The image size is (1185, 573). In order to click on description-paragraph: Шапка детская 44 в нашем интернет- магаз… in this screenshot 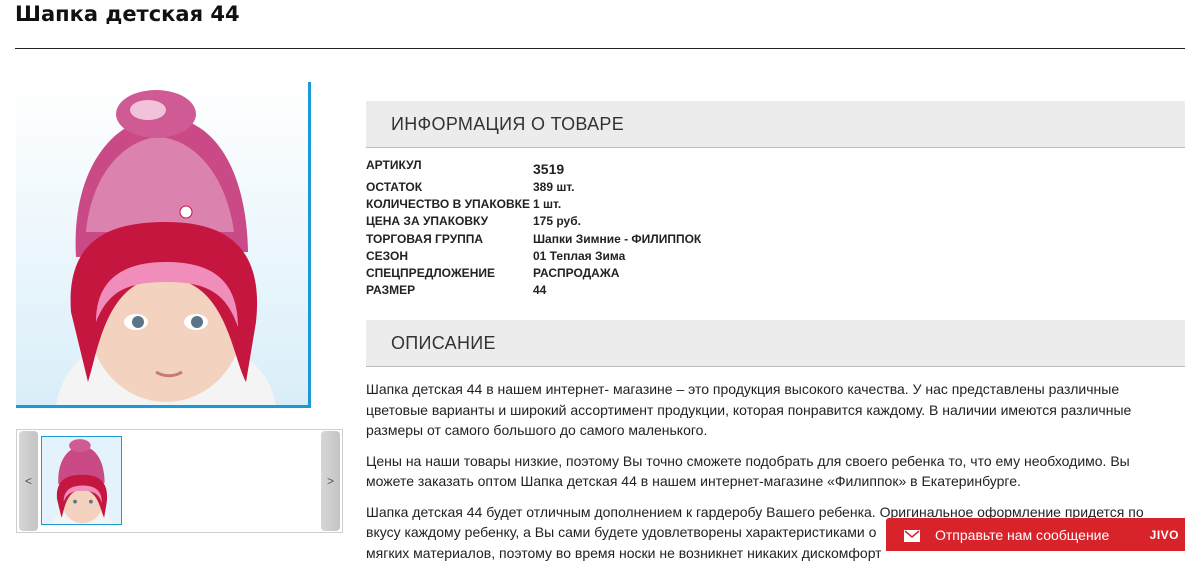, I will do `click(749, 409)`.